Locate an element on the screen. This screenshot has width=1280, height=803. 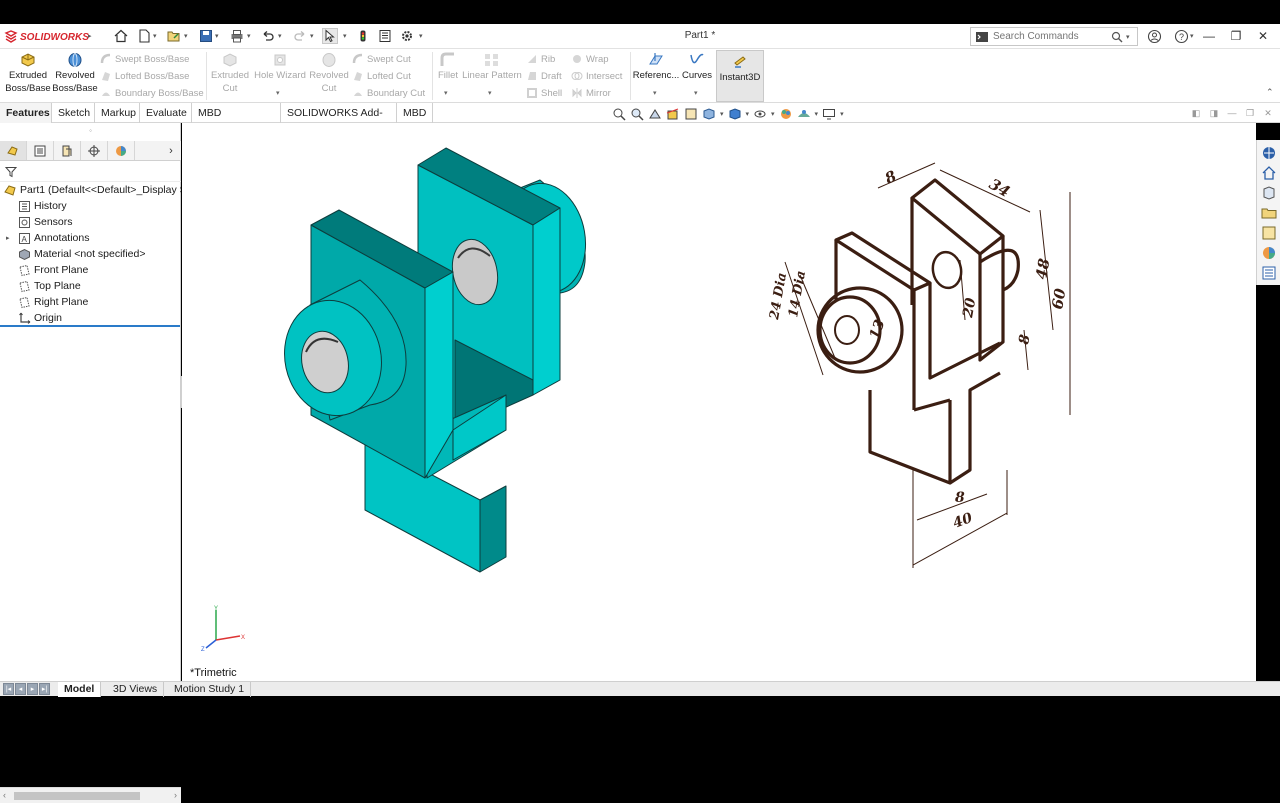
tree-item-origin: Origin is located at coordinates (90, 318).